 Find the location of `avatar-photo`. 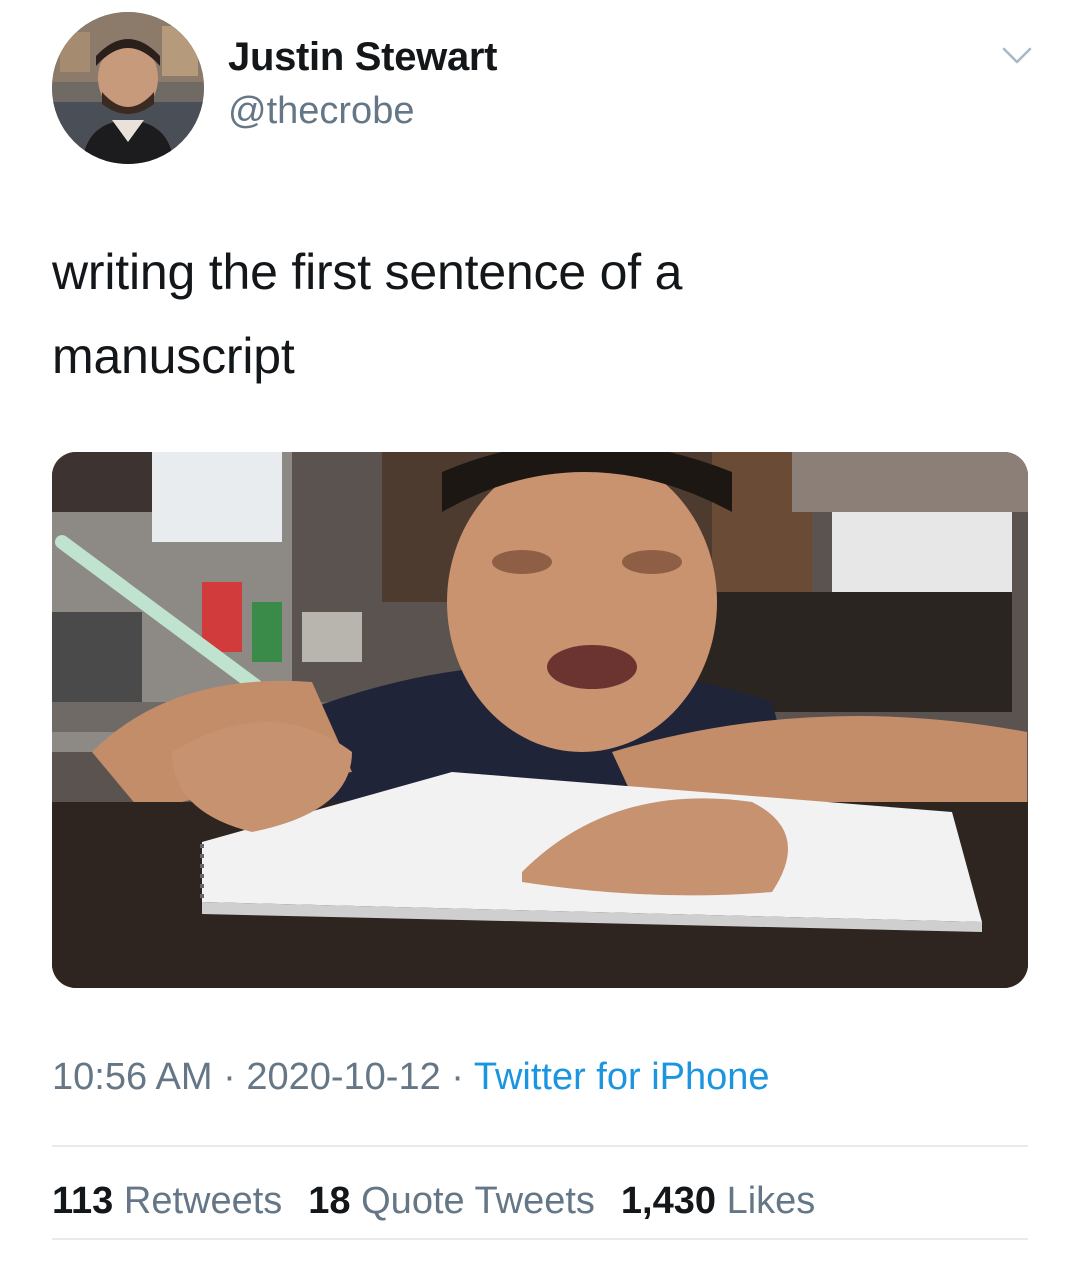

avatar-photo is located at coordinates (128, 88).